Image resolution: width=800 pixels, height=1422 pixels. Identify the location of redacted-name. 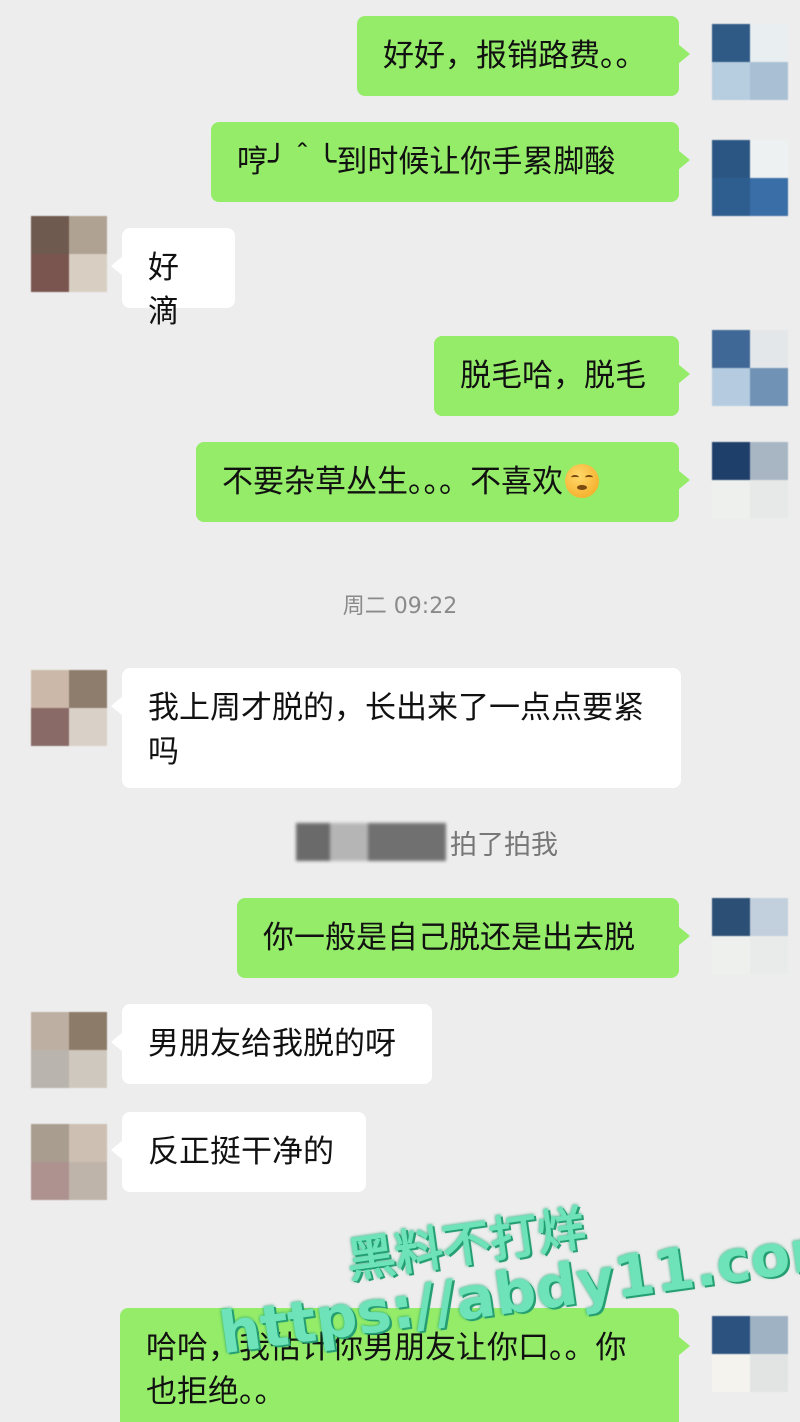
(371, 842).